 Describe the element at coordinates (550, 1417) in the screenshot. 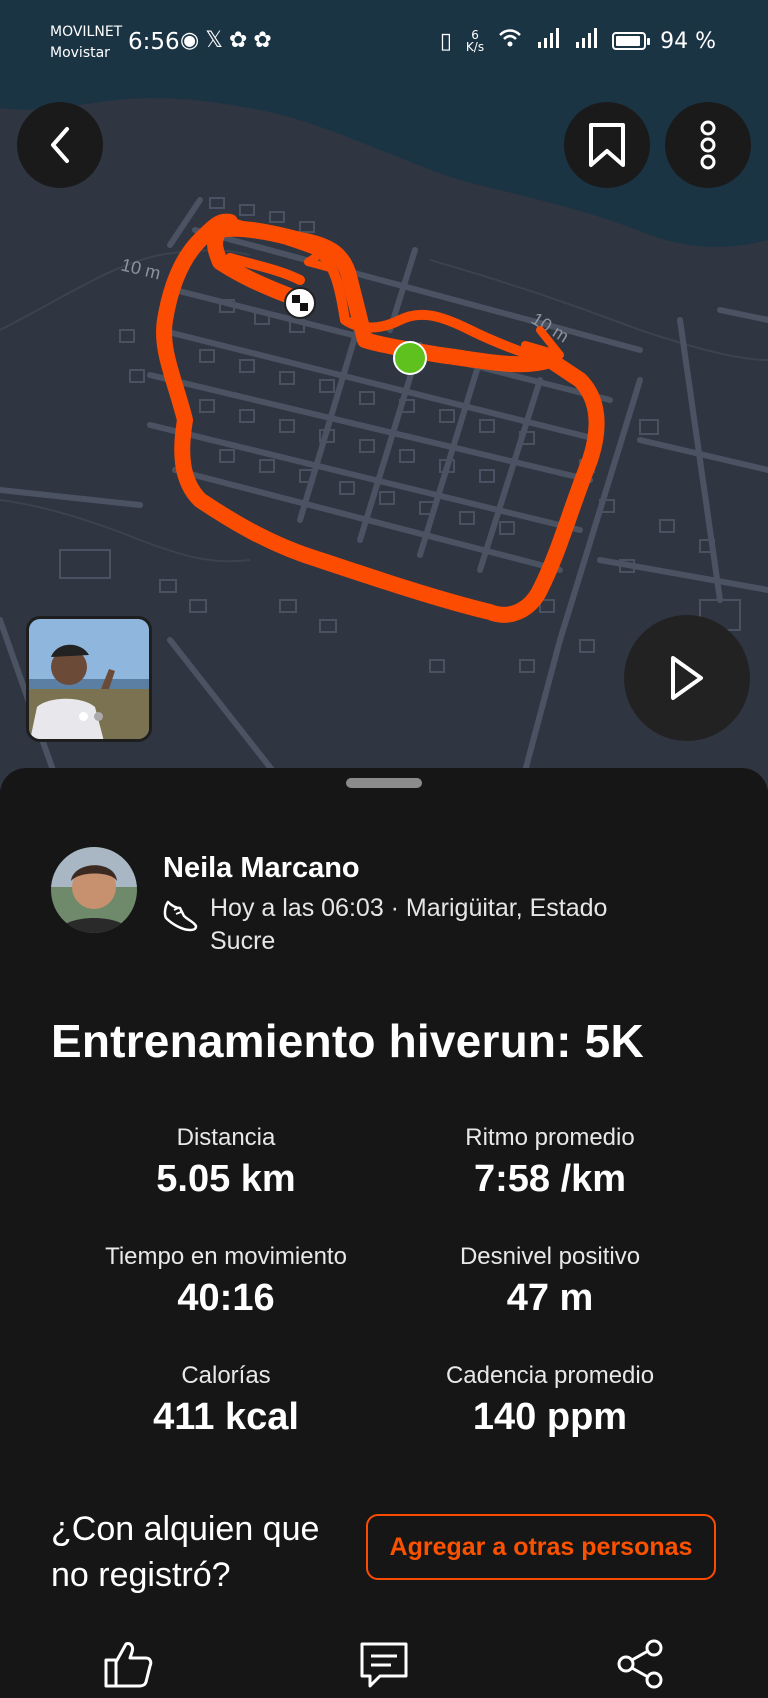

I see `stat-value: 140 ppm` at that location.